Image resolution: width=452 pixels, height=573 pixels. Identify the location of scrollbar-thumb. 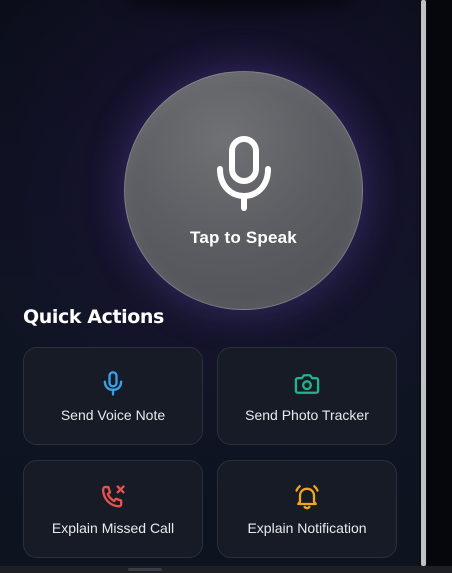
(423, 283).